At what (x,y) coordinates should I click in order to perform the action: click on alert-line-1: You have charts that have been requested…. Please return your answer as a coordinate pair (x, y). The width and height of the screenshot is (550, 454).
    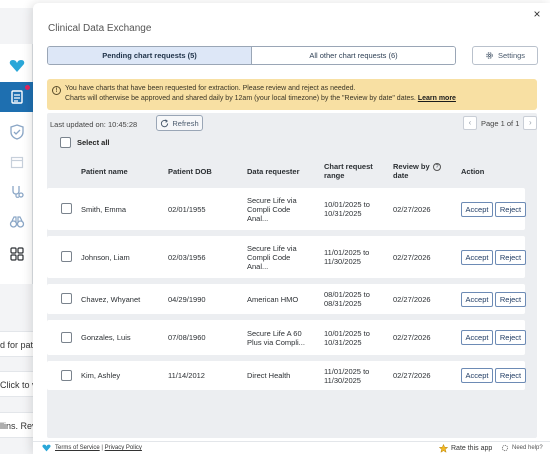
    Looking at the image, I should click on (210, 88).